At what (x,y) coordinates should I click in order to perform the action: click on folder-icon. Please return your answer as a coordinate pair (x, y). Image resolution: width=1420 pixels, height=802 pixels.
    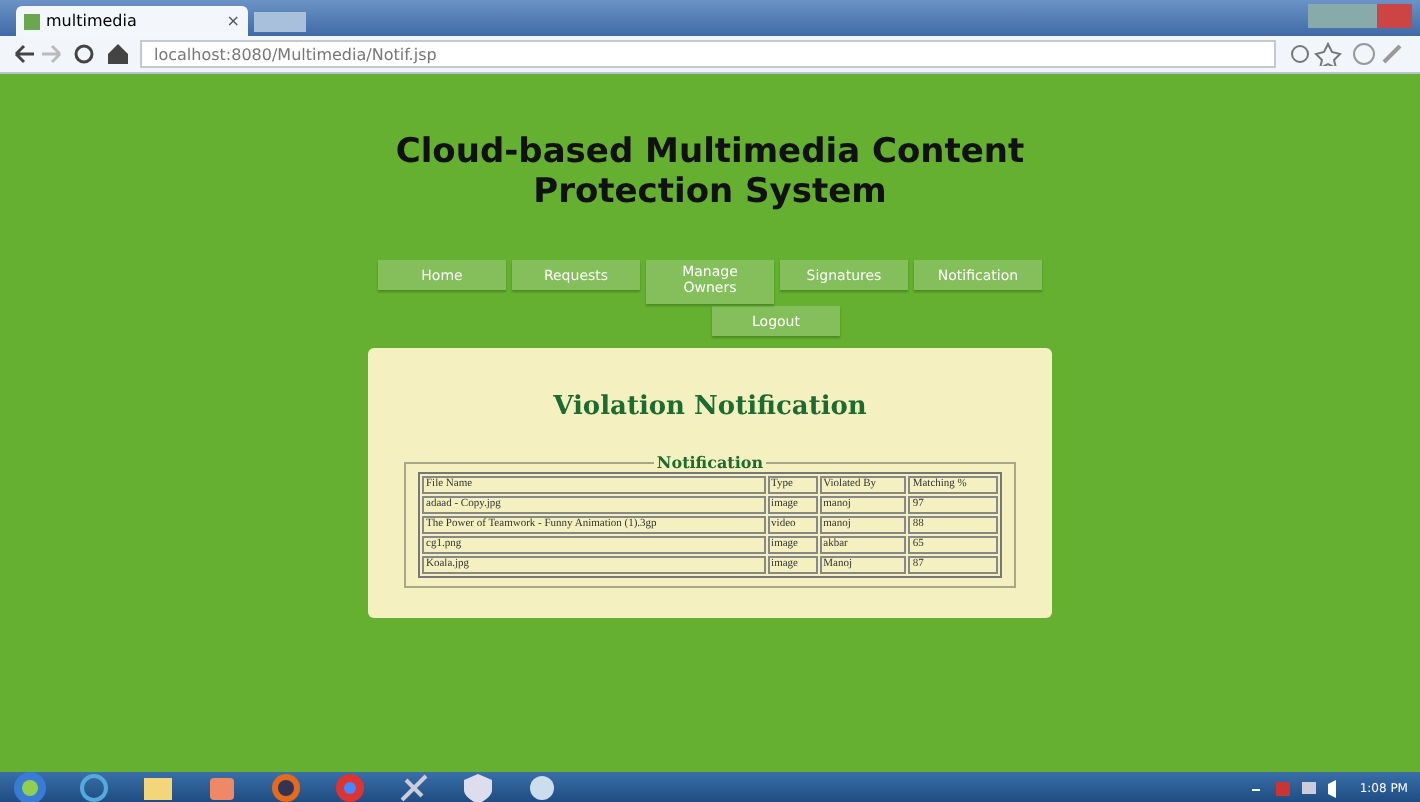
    Looking at the image, I should click on (158, 787).